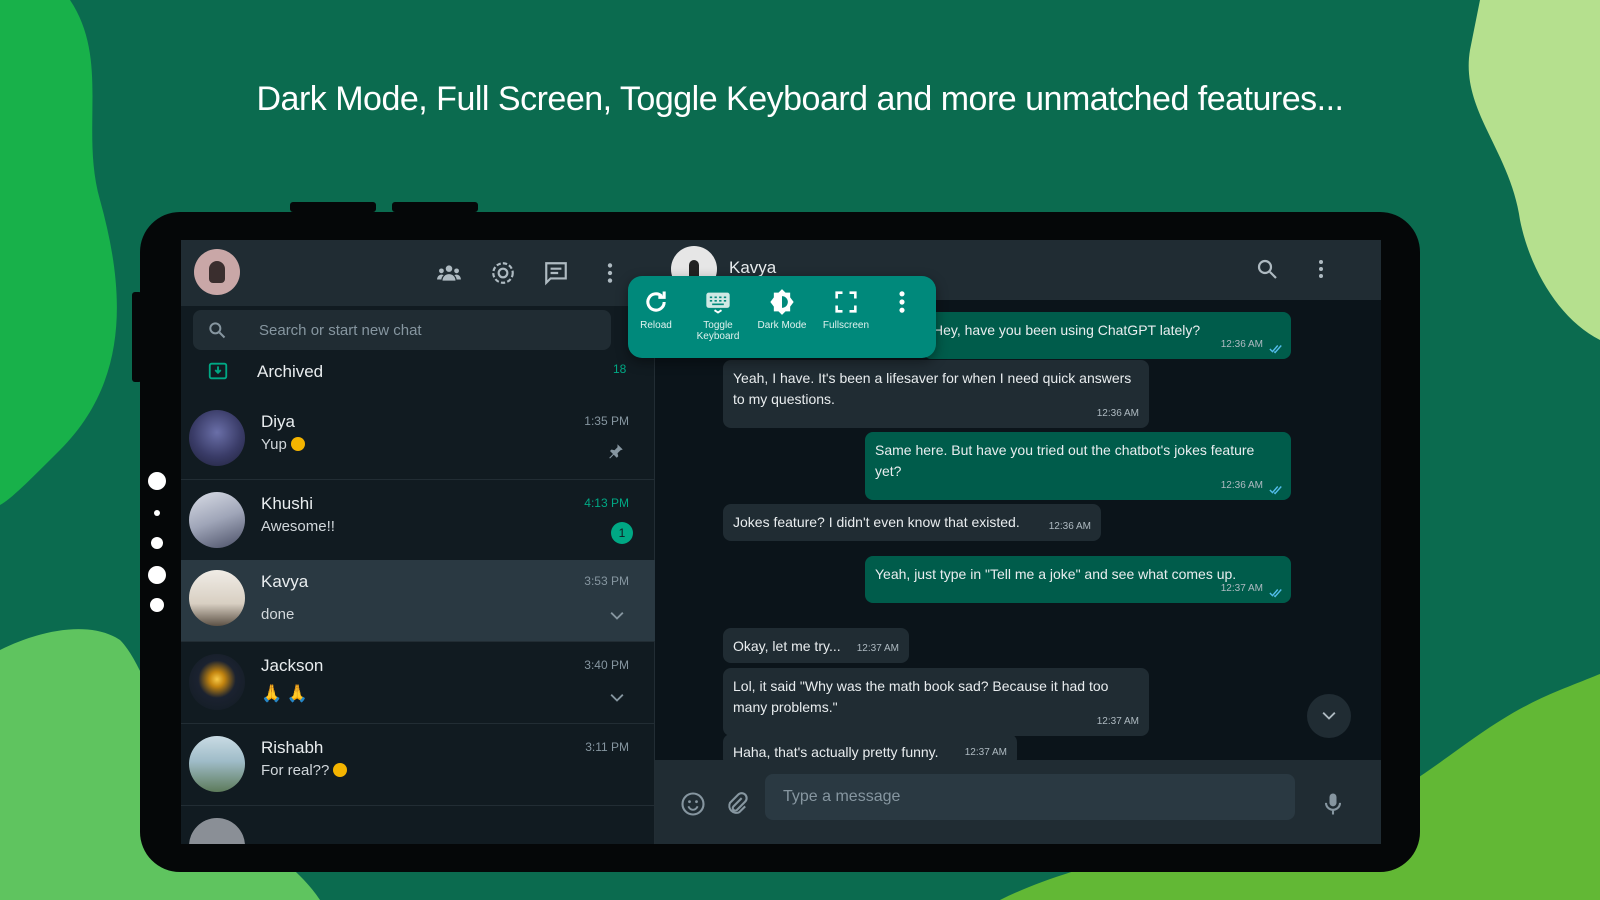 This screenshot has height=900, width=1600. I want to click on dark-mode-button: Dark Mode, so click(782, 320).